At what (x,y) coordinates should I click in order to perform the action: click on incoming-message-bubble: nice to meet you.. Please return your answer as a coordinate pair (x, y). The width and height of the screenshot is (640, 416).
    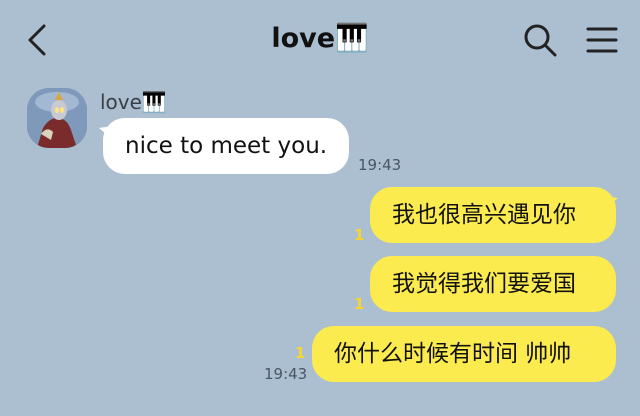
    Looking at the image, I should click on (226, 146).